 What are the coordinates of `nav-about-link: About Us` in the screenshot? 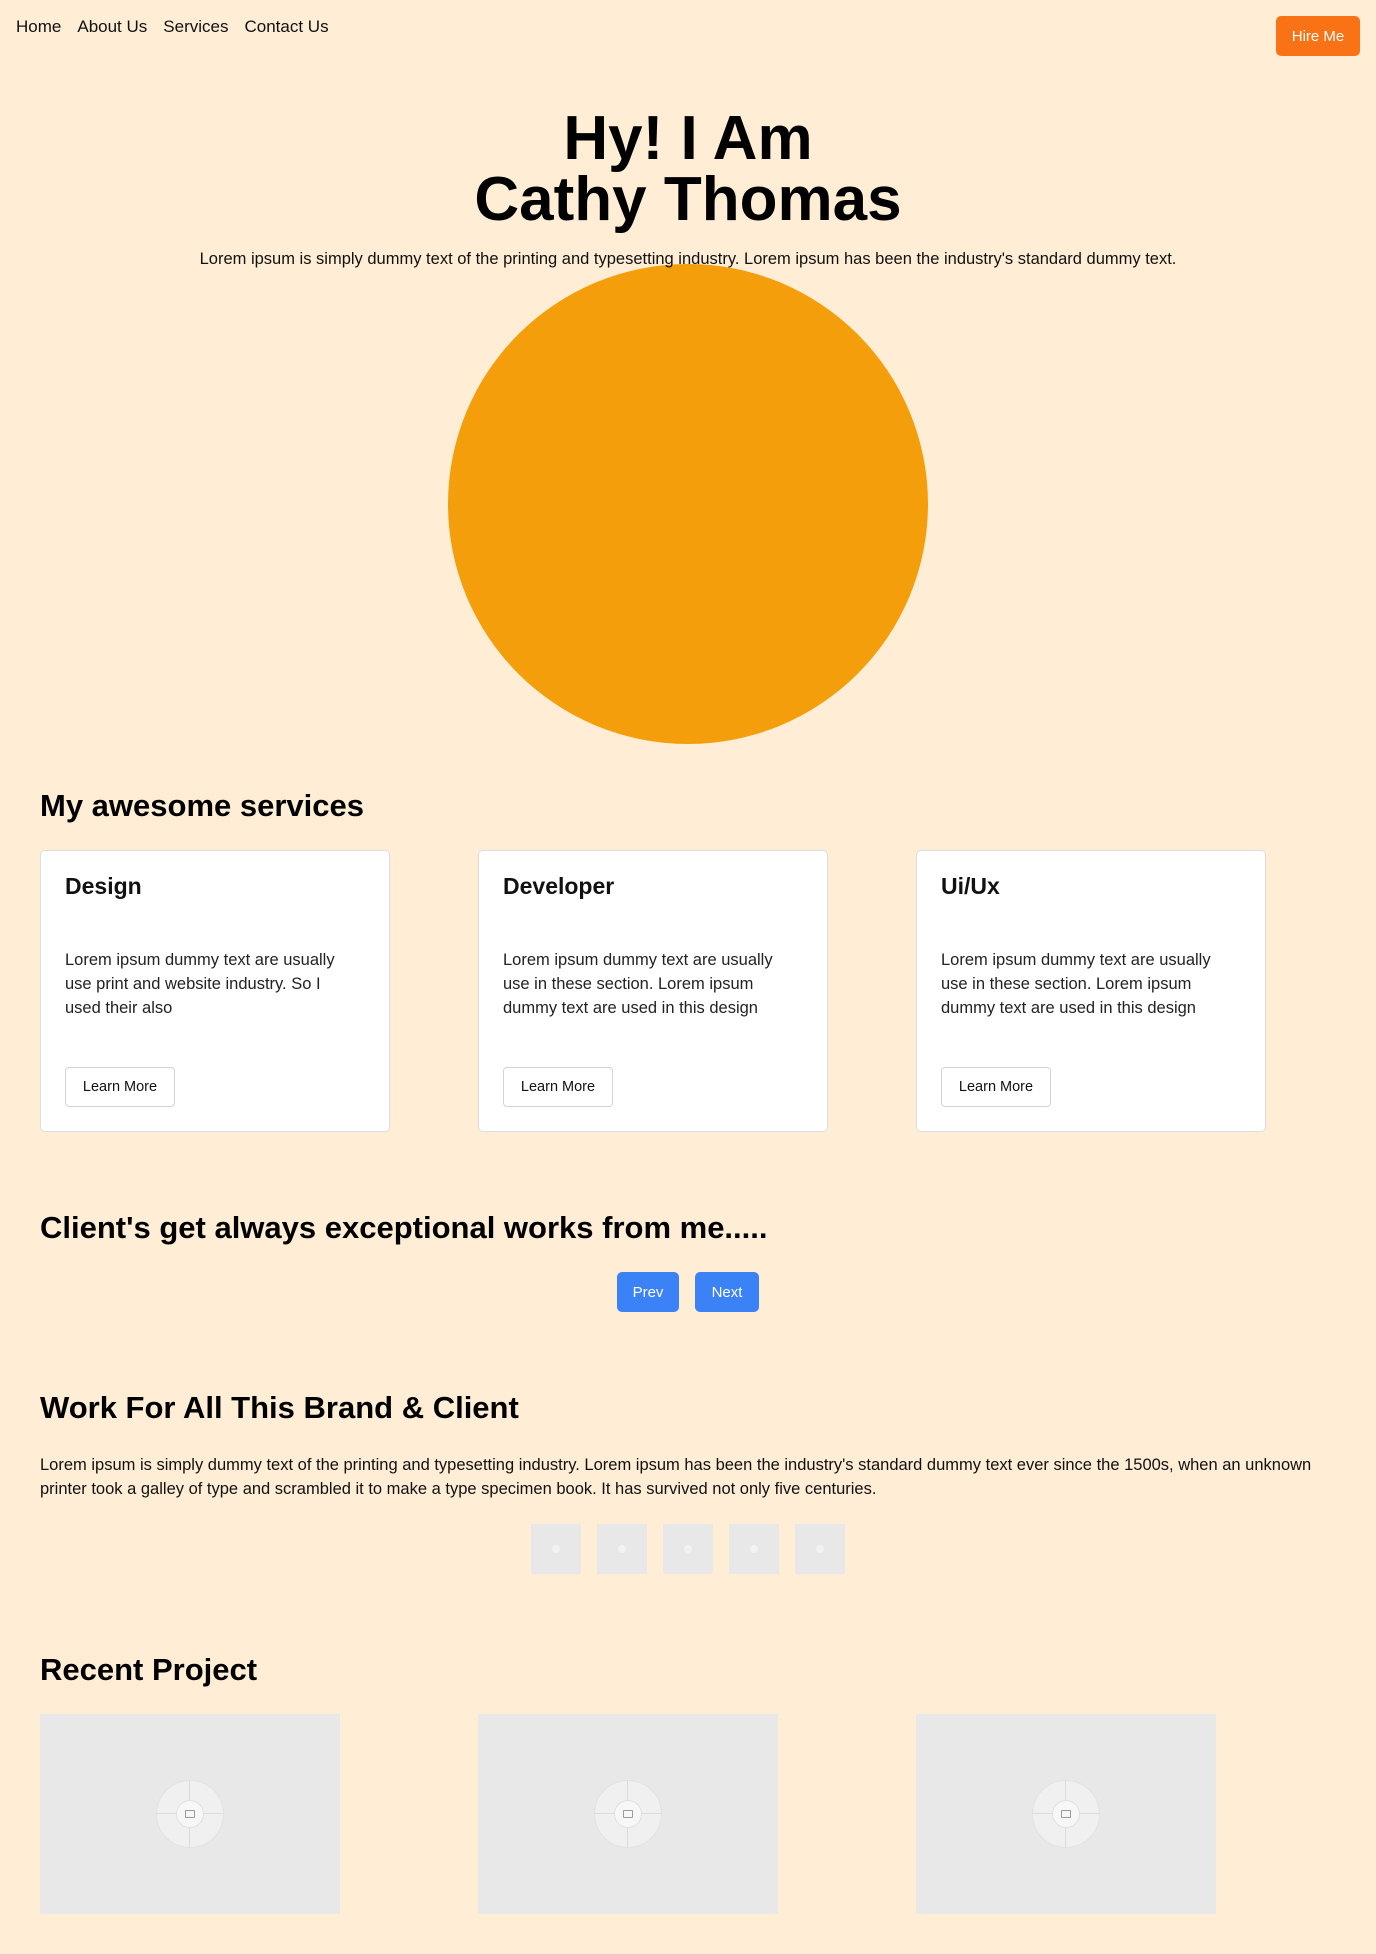 It's located at (112, 27).